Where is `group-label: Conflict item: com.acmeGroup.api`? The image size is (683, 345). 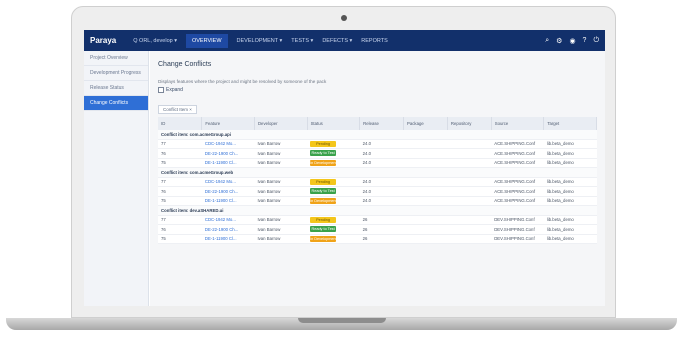 group-label: Conflict item: com.acmeGroup.api is located at coordinates (377, 135).